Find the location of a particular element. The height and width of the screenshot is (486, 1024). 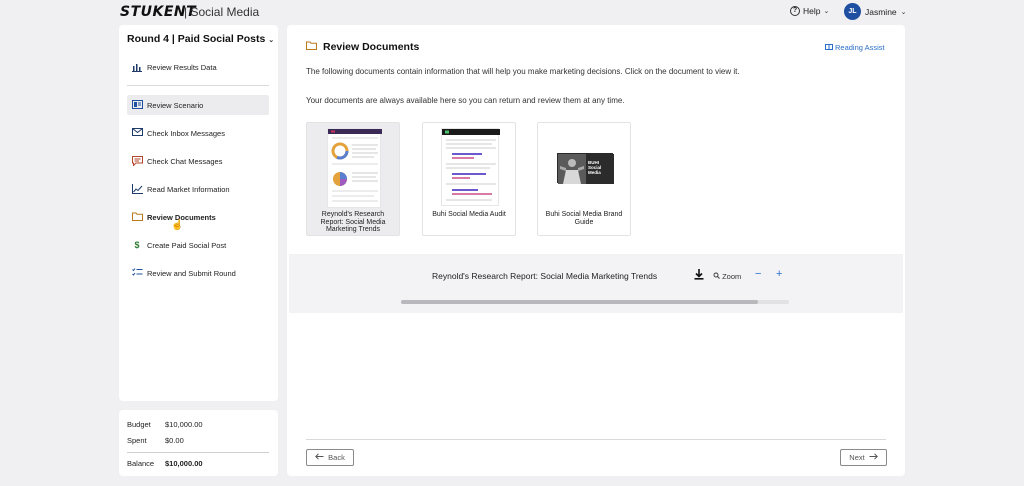

back-label: Back is located at coordinates (336, 457).